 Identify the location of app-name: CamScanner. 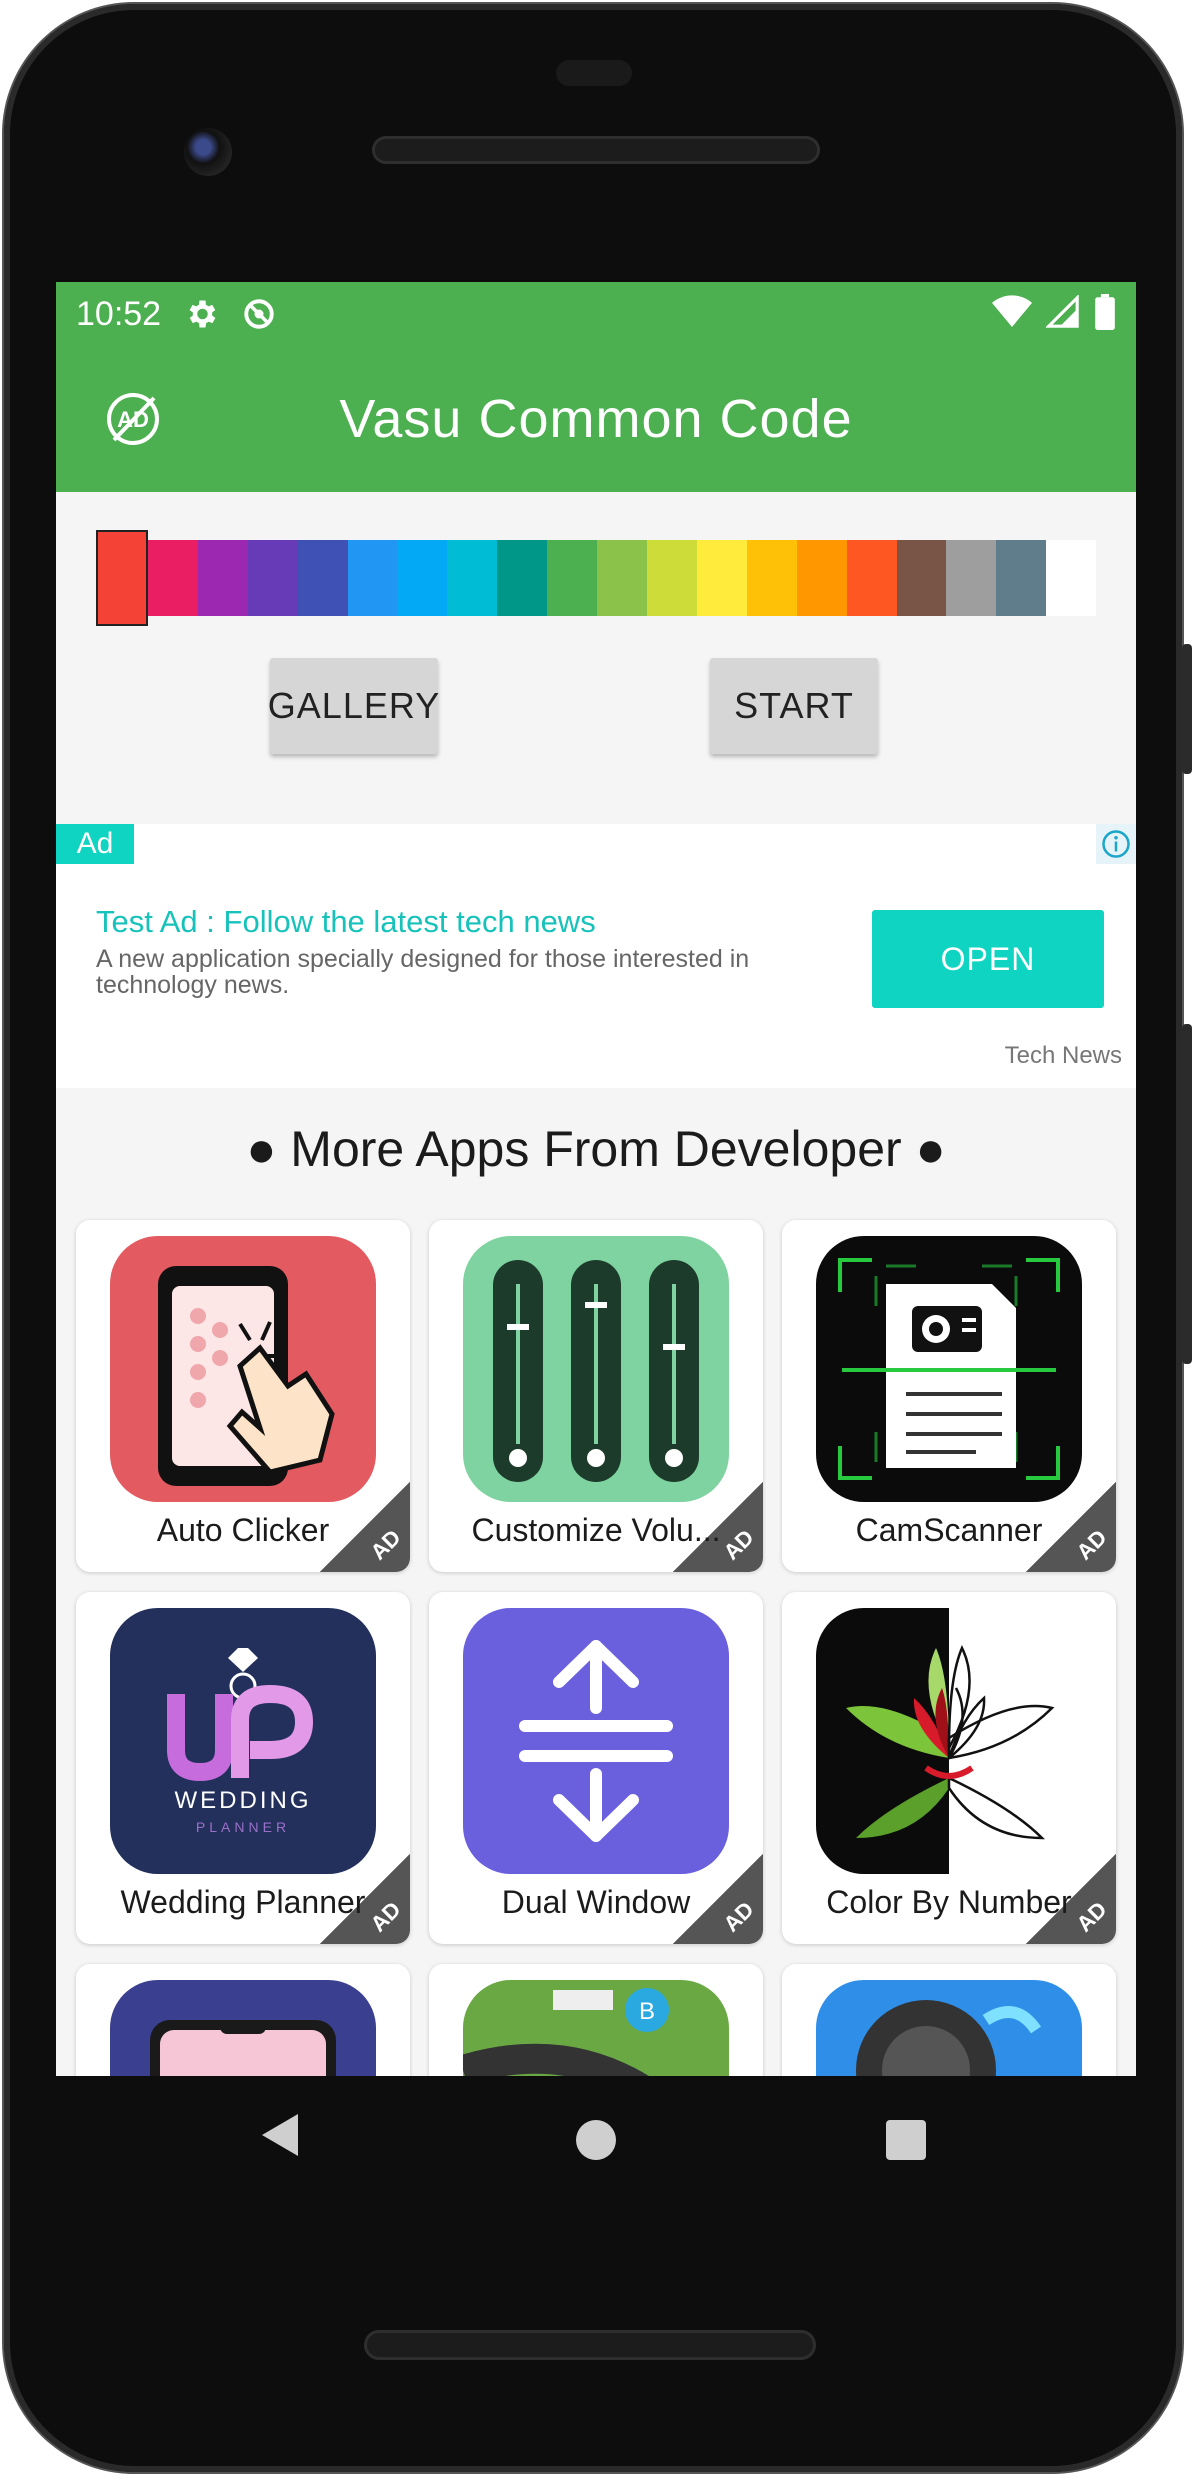
(949, 1530).